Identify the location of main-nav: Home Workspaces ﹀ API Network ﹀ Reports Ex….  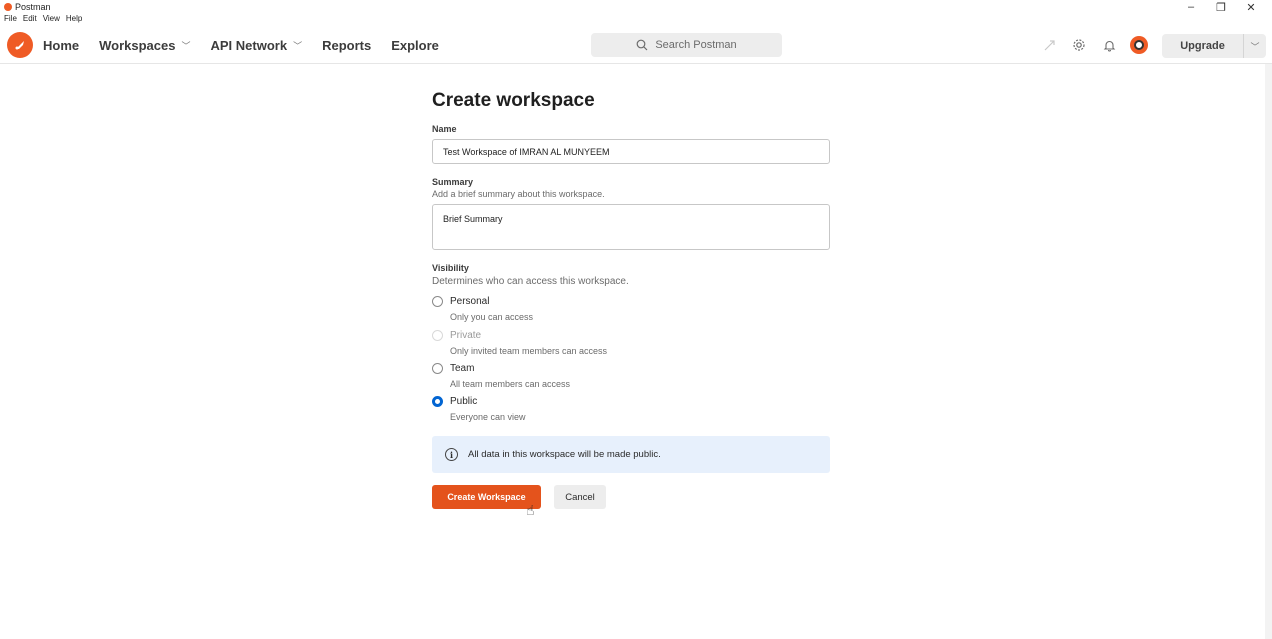
(241, 45).